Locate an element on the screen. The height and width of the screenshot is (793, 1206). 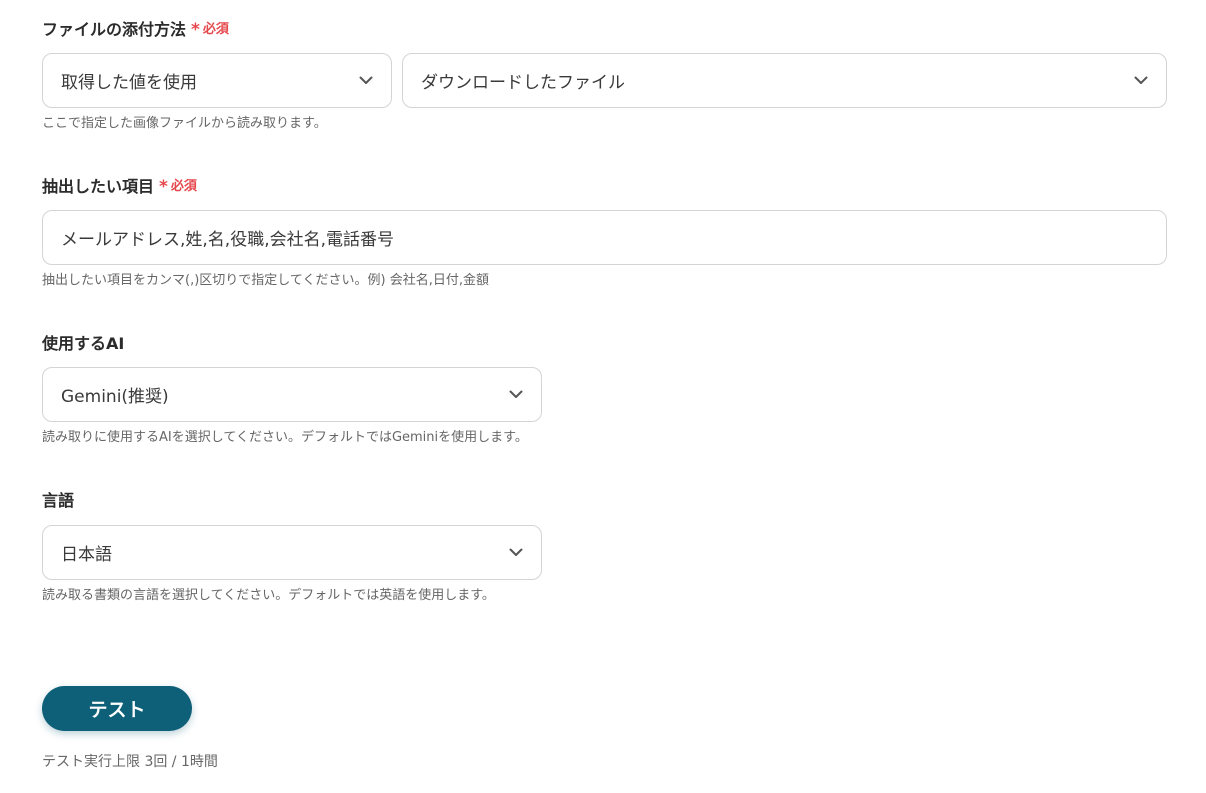
test-button: テスト is located at coordinates (117, 708).